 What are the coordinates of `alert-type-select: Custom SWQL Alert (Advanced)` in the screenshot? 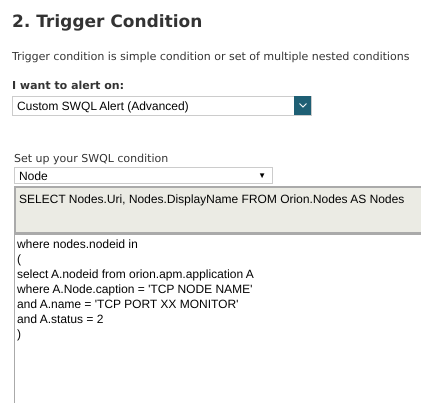 It's located at (162, 106).